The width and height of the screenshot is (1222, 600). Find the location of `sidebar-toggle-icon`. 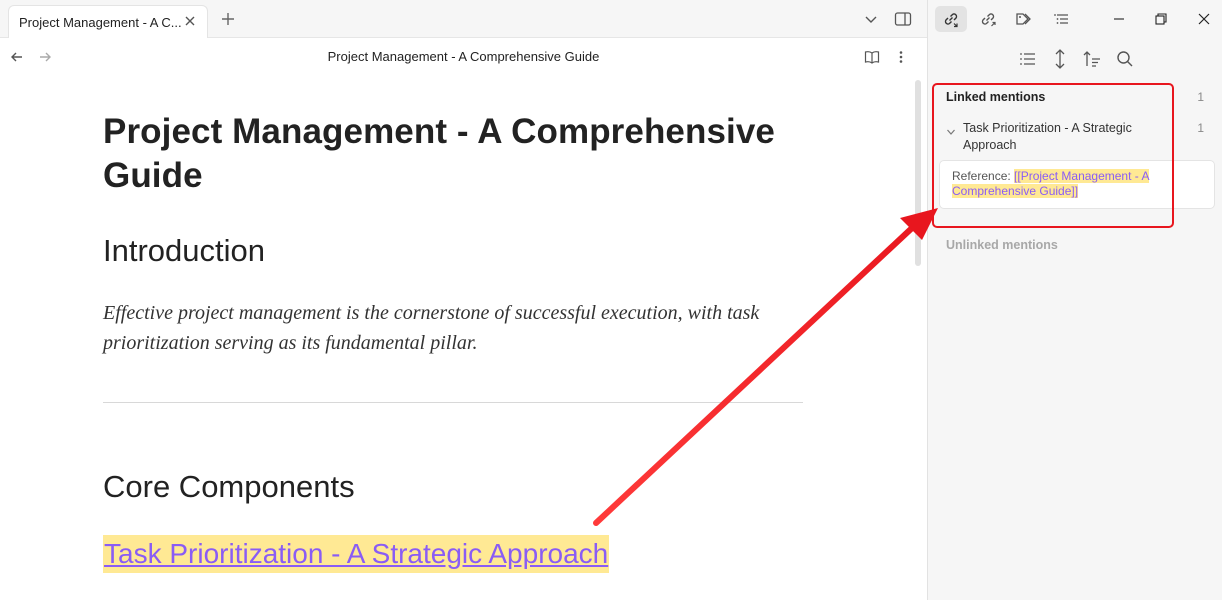

sidebar-toggle-icon is located at coordinates (903, 19).